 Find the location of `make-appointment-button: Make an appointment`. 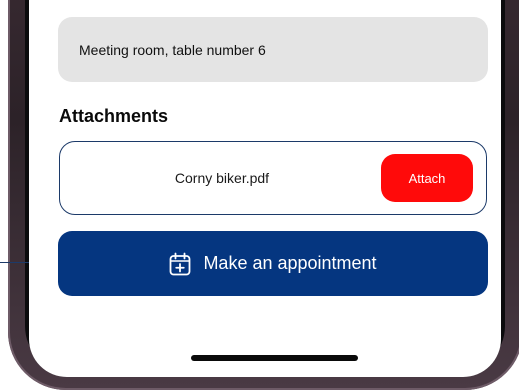

make-appointment-button: Make an appointment is located at coordinates (273, 263).